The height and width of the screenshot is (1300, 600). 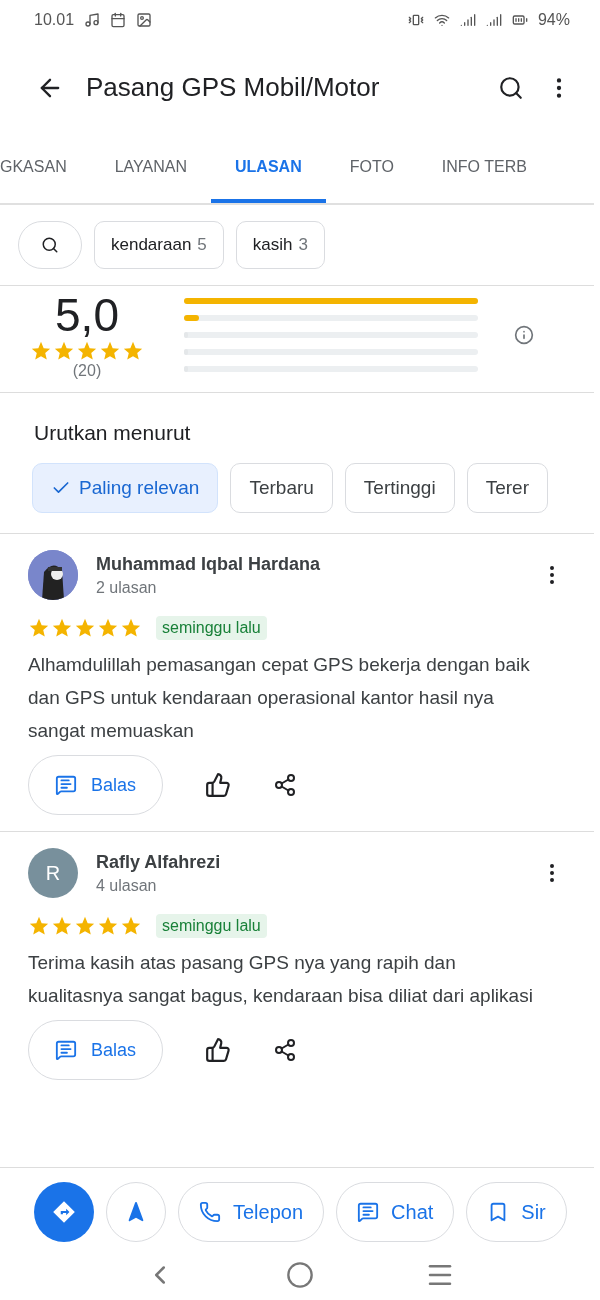 I want to click on sort-chip: Terbaru, so click(x=281, y=488).